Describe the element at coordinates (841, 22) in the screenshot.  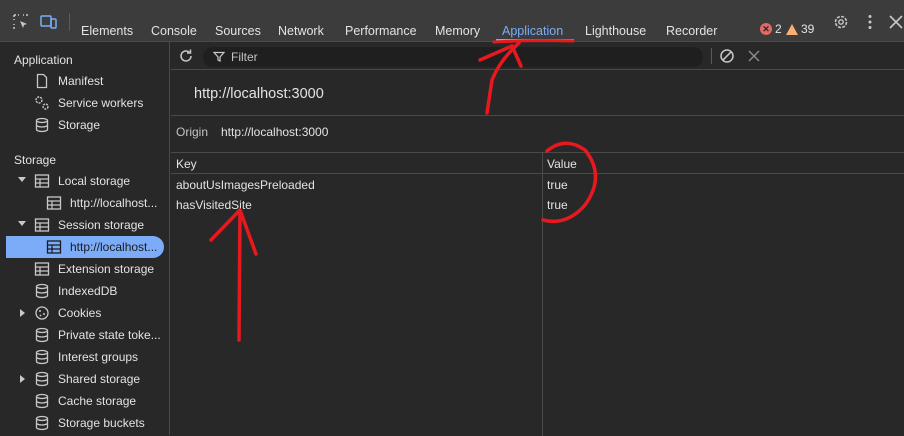
I see `settings-gear-icon` at that location.